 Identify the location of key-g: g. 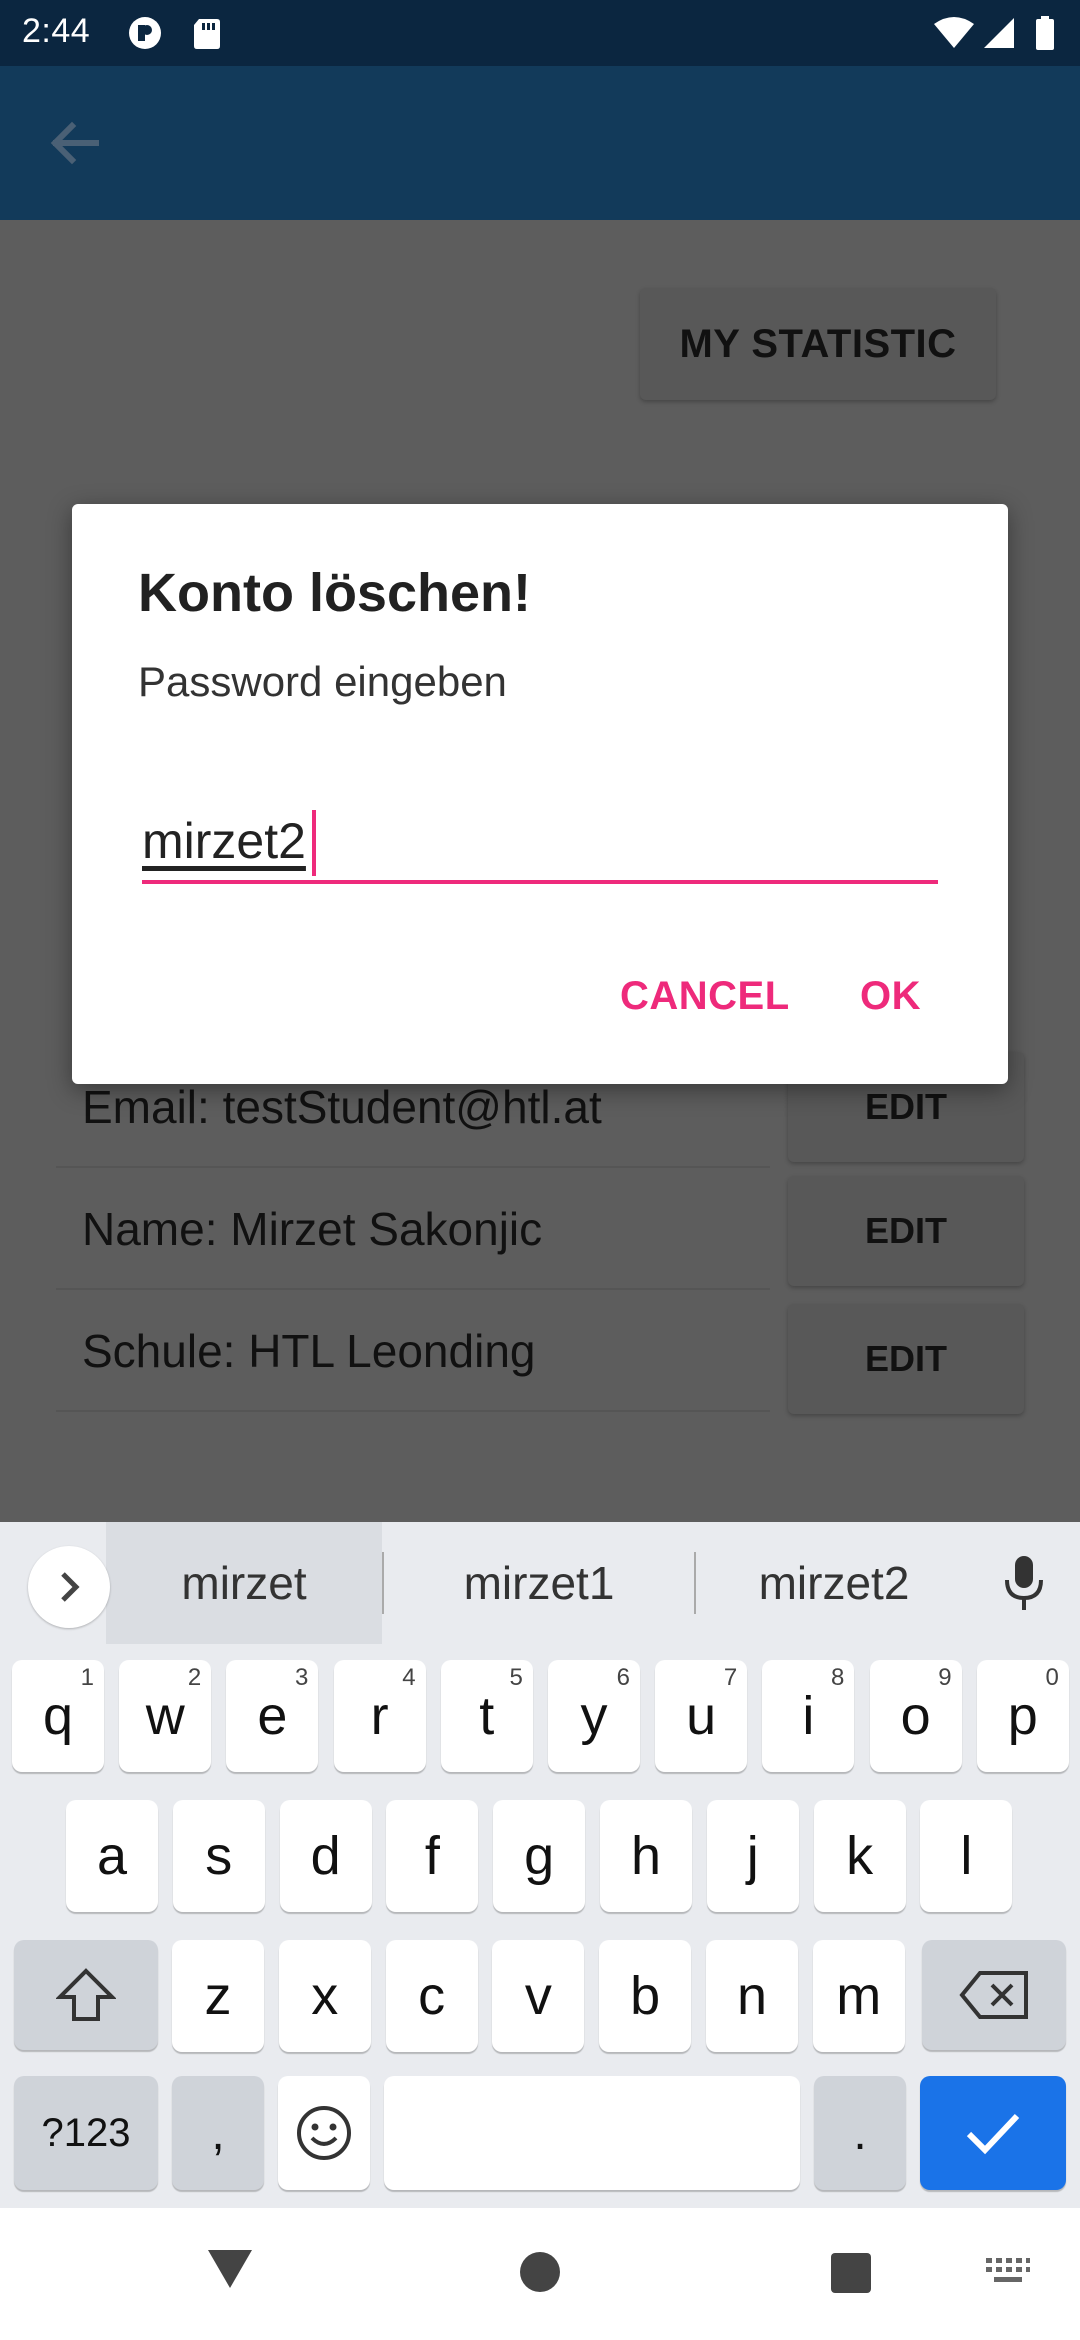
(539, 1856).